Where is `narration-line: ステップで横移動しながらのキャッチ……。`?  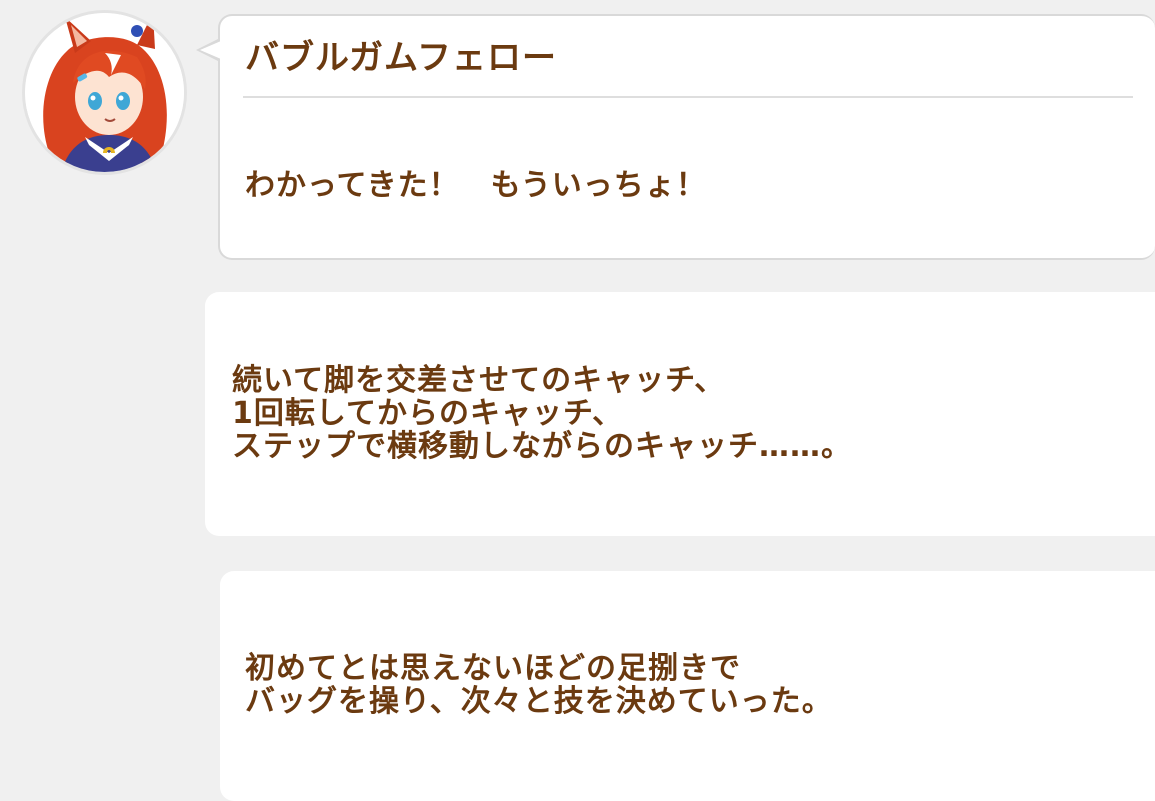
narration-line: ステップで横移動しながらのキャッチ……。 is located at coordinates (542, 446).